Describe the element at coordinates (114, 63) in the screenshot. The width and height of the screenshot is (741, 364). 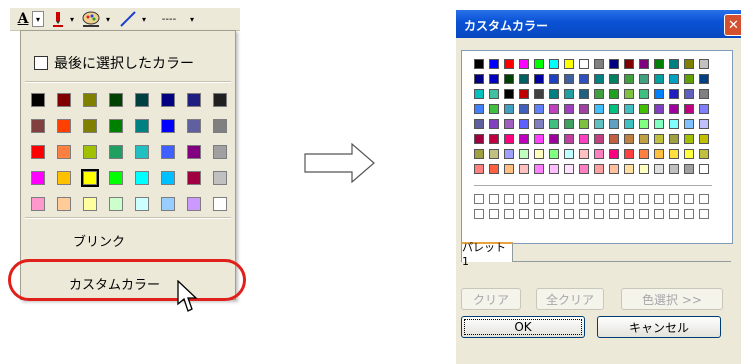
I see `recent-colors-option: 最後に選択したカラー` at that location.